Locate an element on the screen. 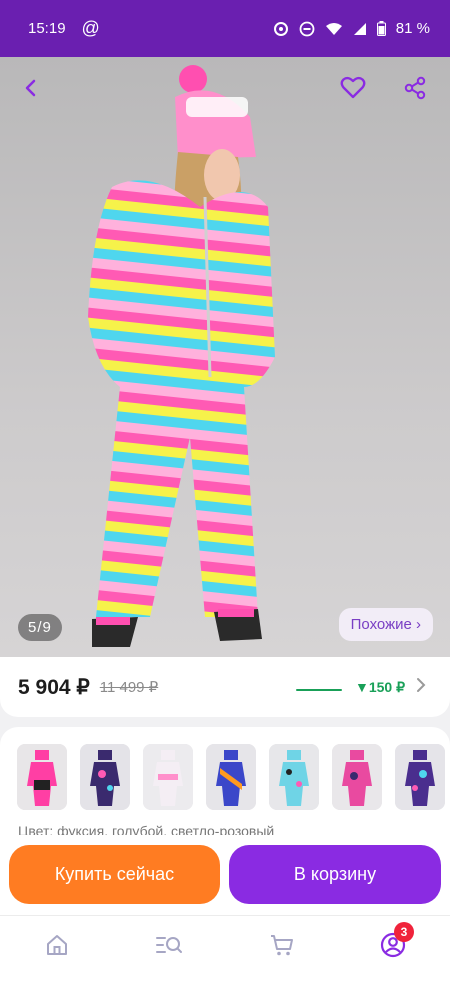 This screenshot has height=1000, width=450. variant-thumbnails is located at coordinates (231, 777).